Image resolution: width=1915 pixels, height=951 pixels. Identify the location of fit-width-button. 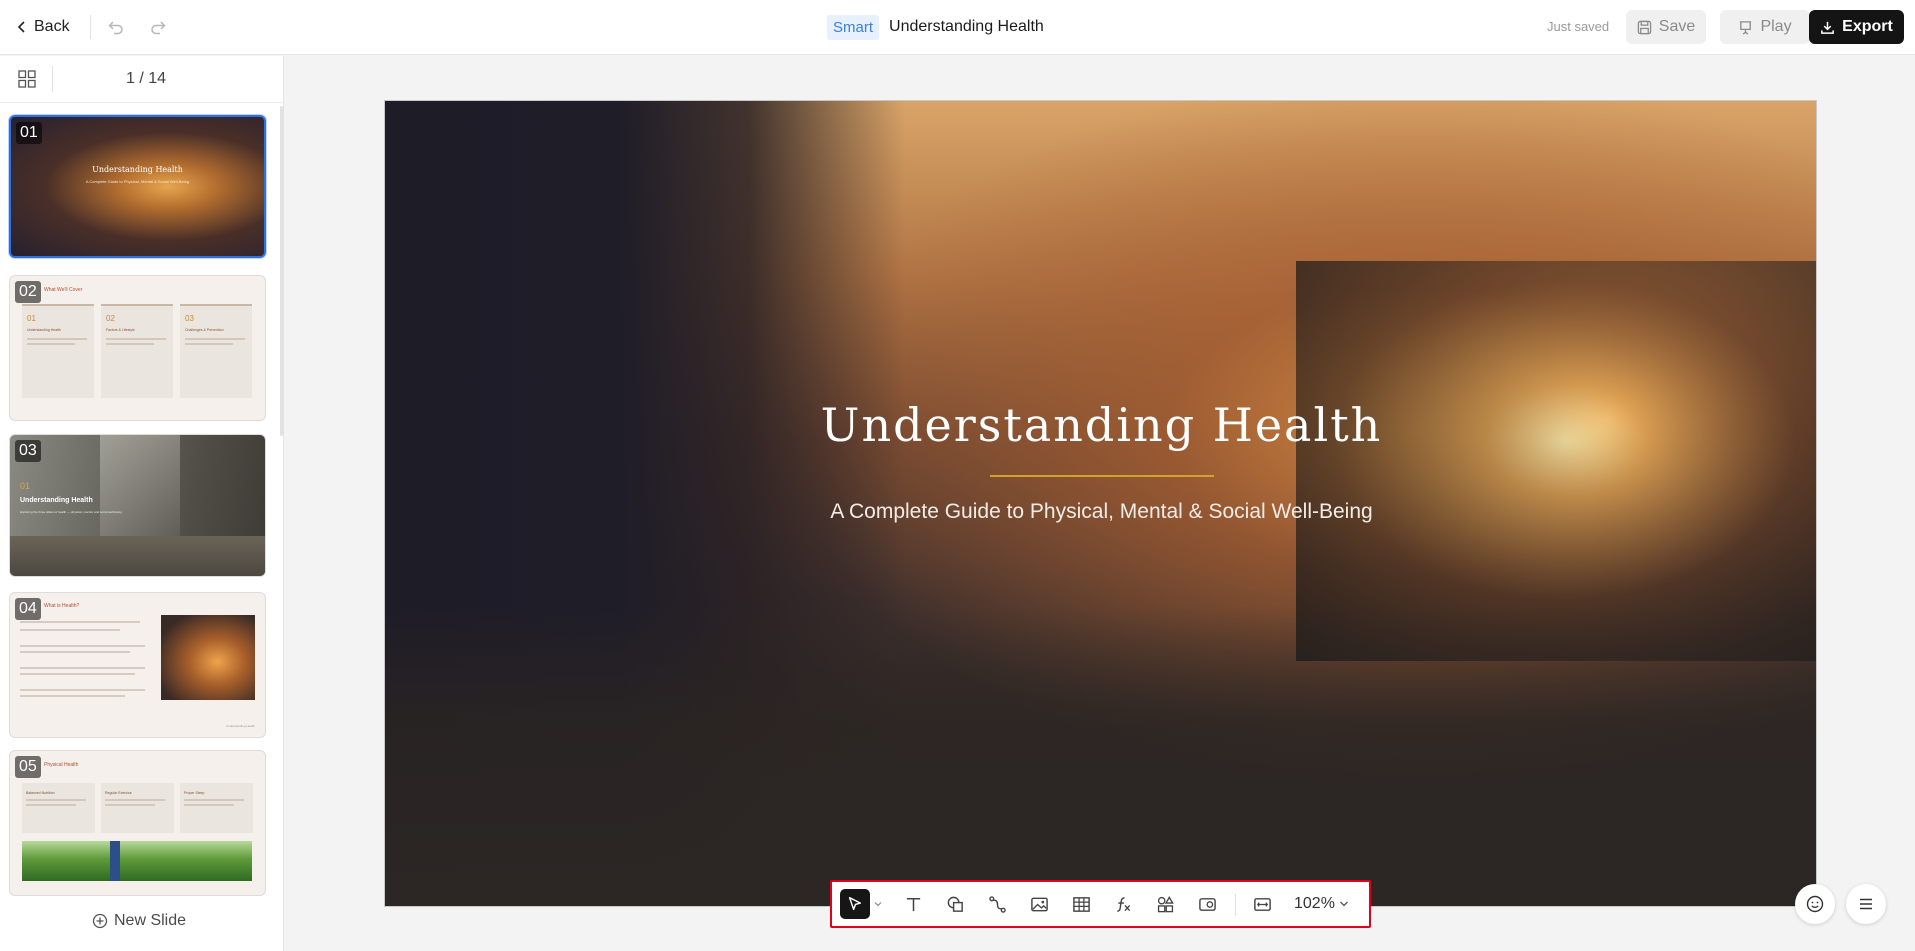
(1262, 904).